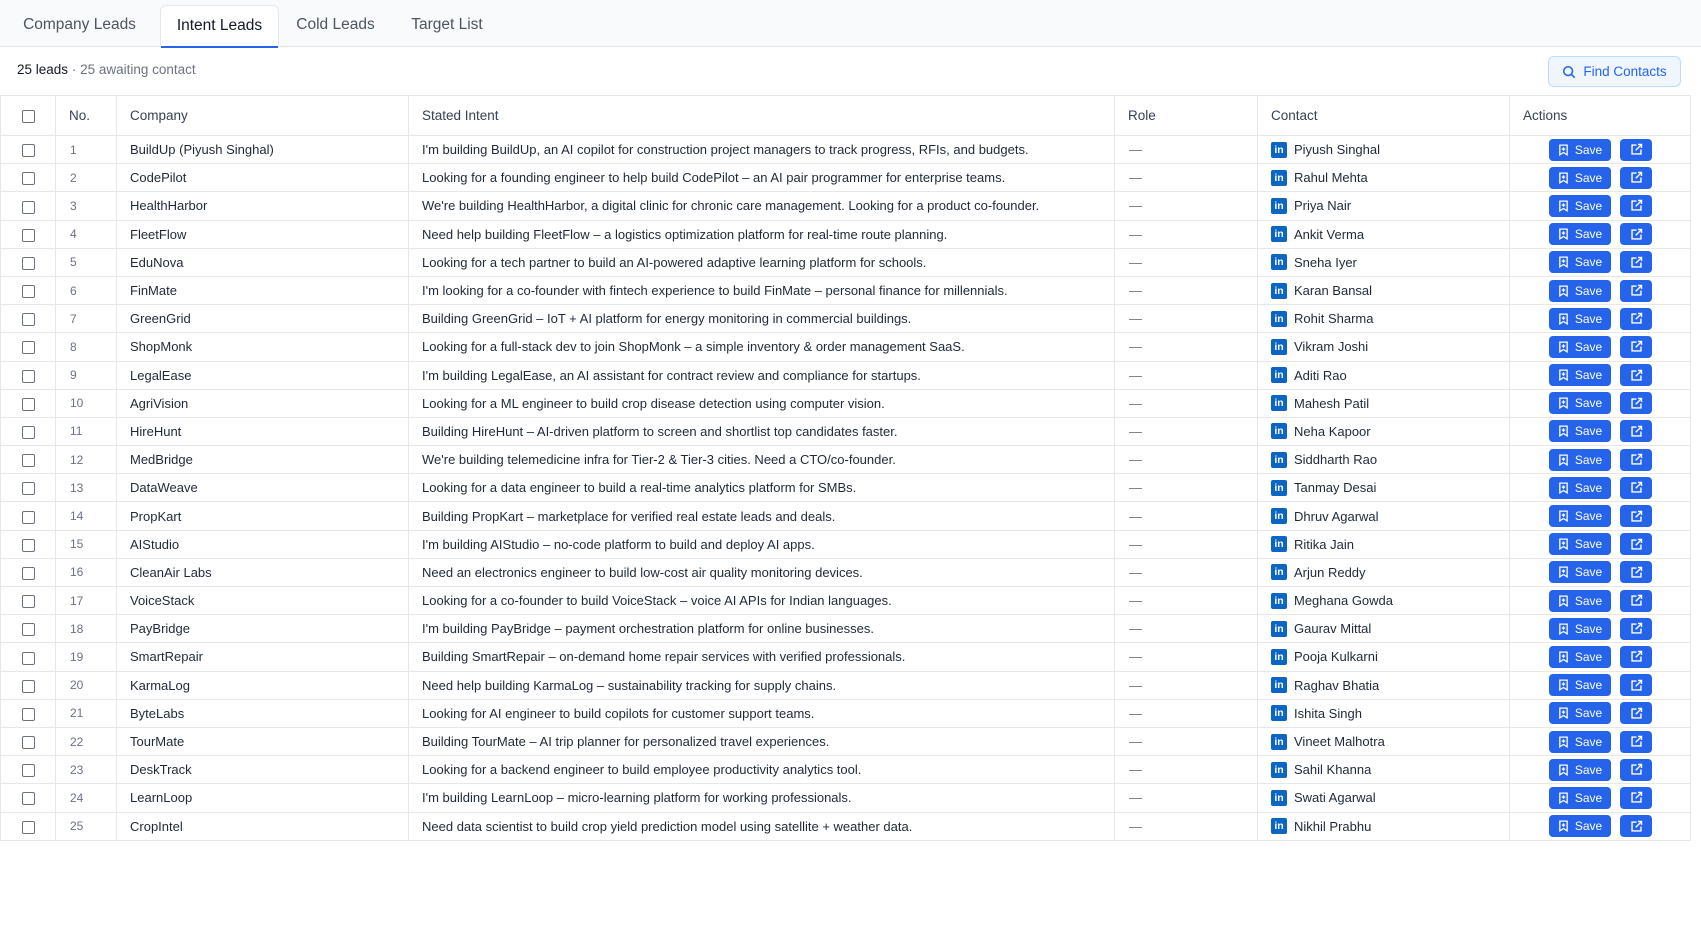  Describe the element at coordinates (1390, 544) in the screenshot. I see `contact-link: in Ritika Jain` at that location.